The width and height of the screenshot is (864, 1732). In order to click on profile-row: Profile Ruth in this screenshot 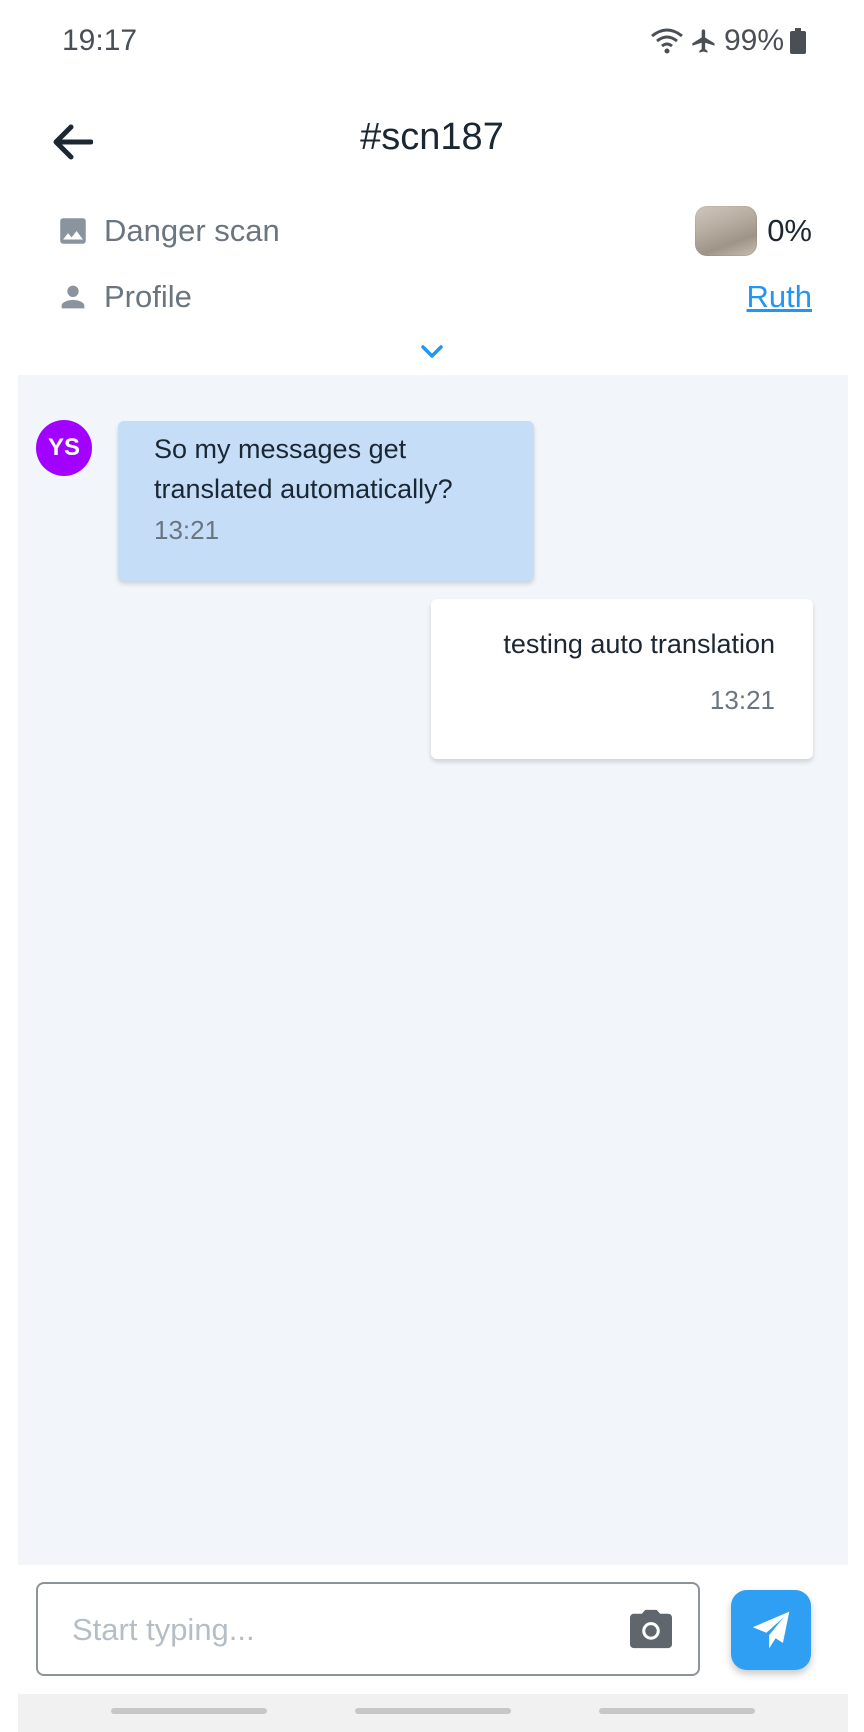, I will do `click(434, 297)`.